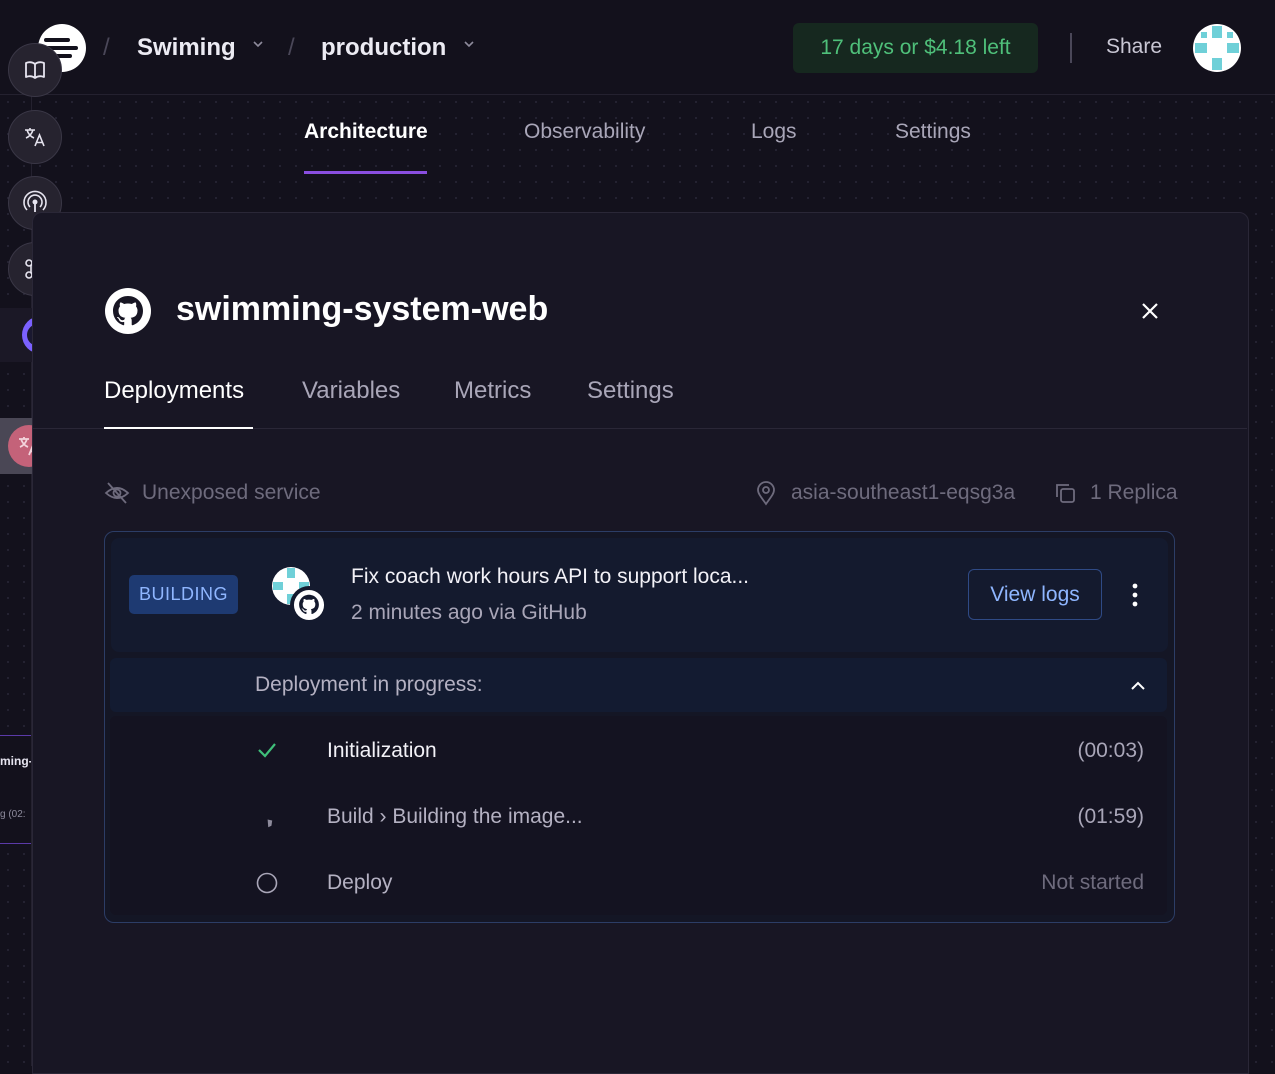 The width and height of the screenshot is (1275, 1074). I want to click on divider, so click(1071, 48).